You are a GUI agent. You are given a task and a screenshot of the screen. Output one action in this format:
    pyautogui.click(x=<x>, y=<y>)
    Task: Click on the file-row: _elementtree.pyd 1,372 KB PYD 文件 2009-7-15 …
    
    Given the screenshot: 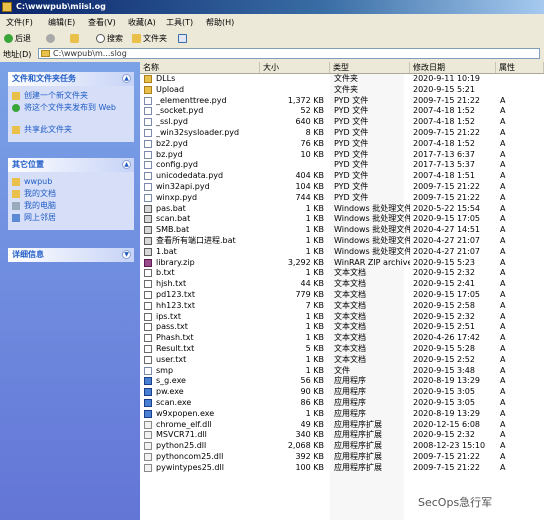 What is the action you would take?
    pyautogui.click(x=342, y=101)
    